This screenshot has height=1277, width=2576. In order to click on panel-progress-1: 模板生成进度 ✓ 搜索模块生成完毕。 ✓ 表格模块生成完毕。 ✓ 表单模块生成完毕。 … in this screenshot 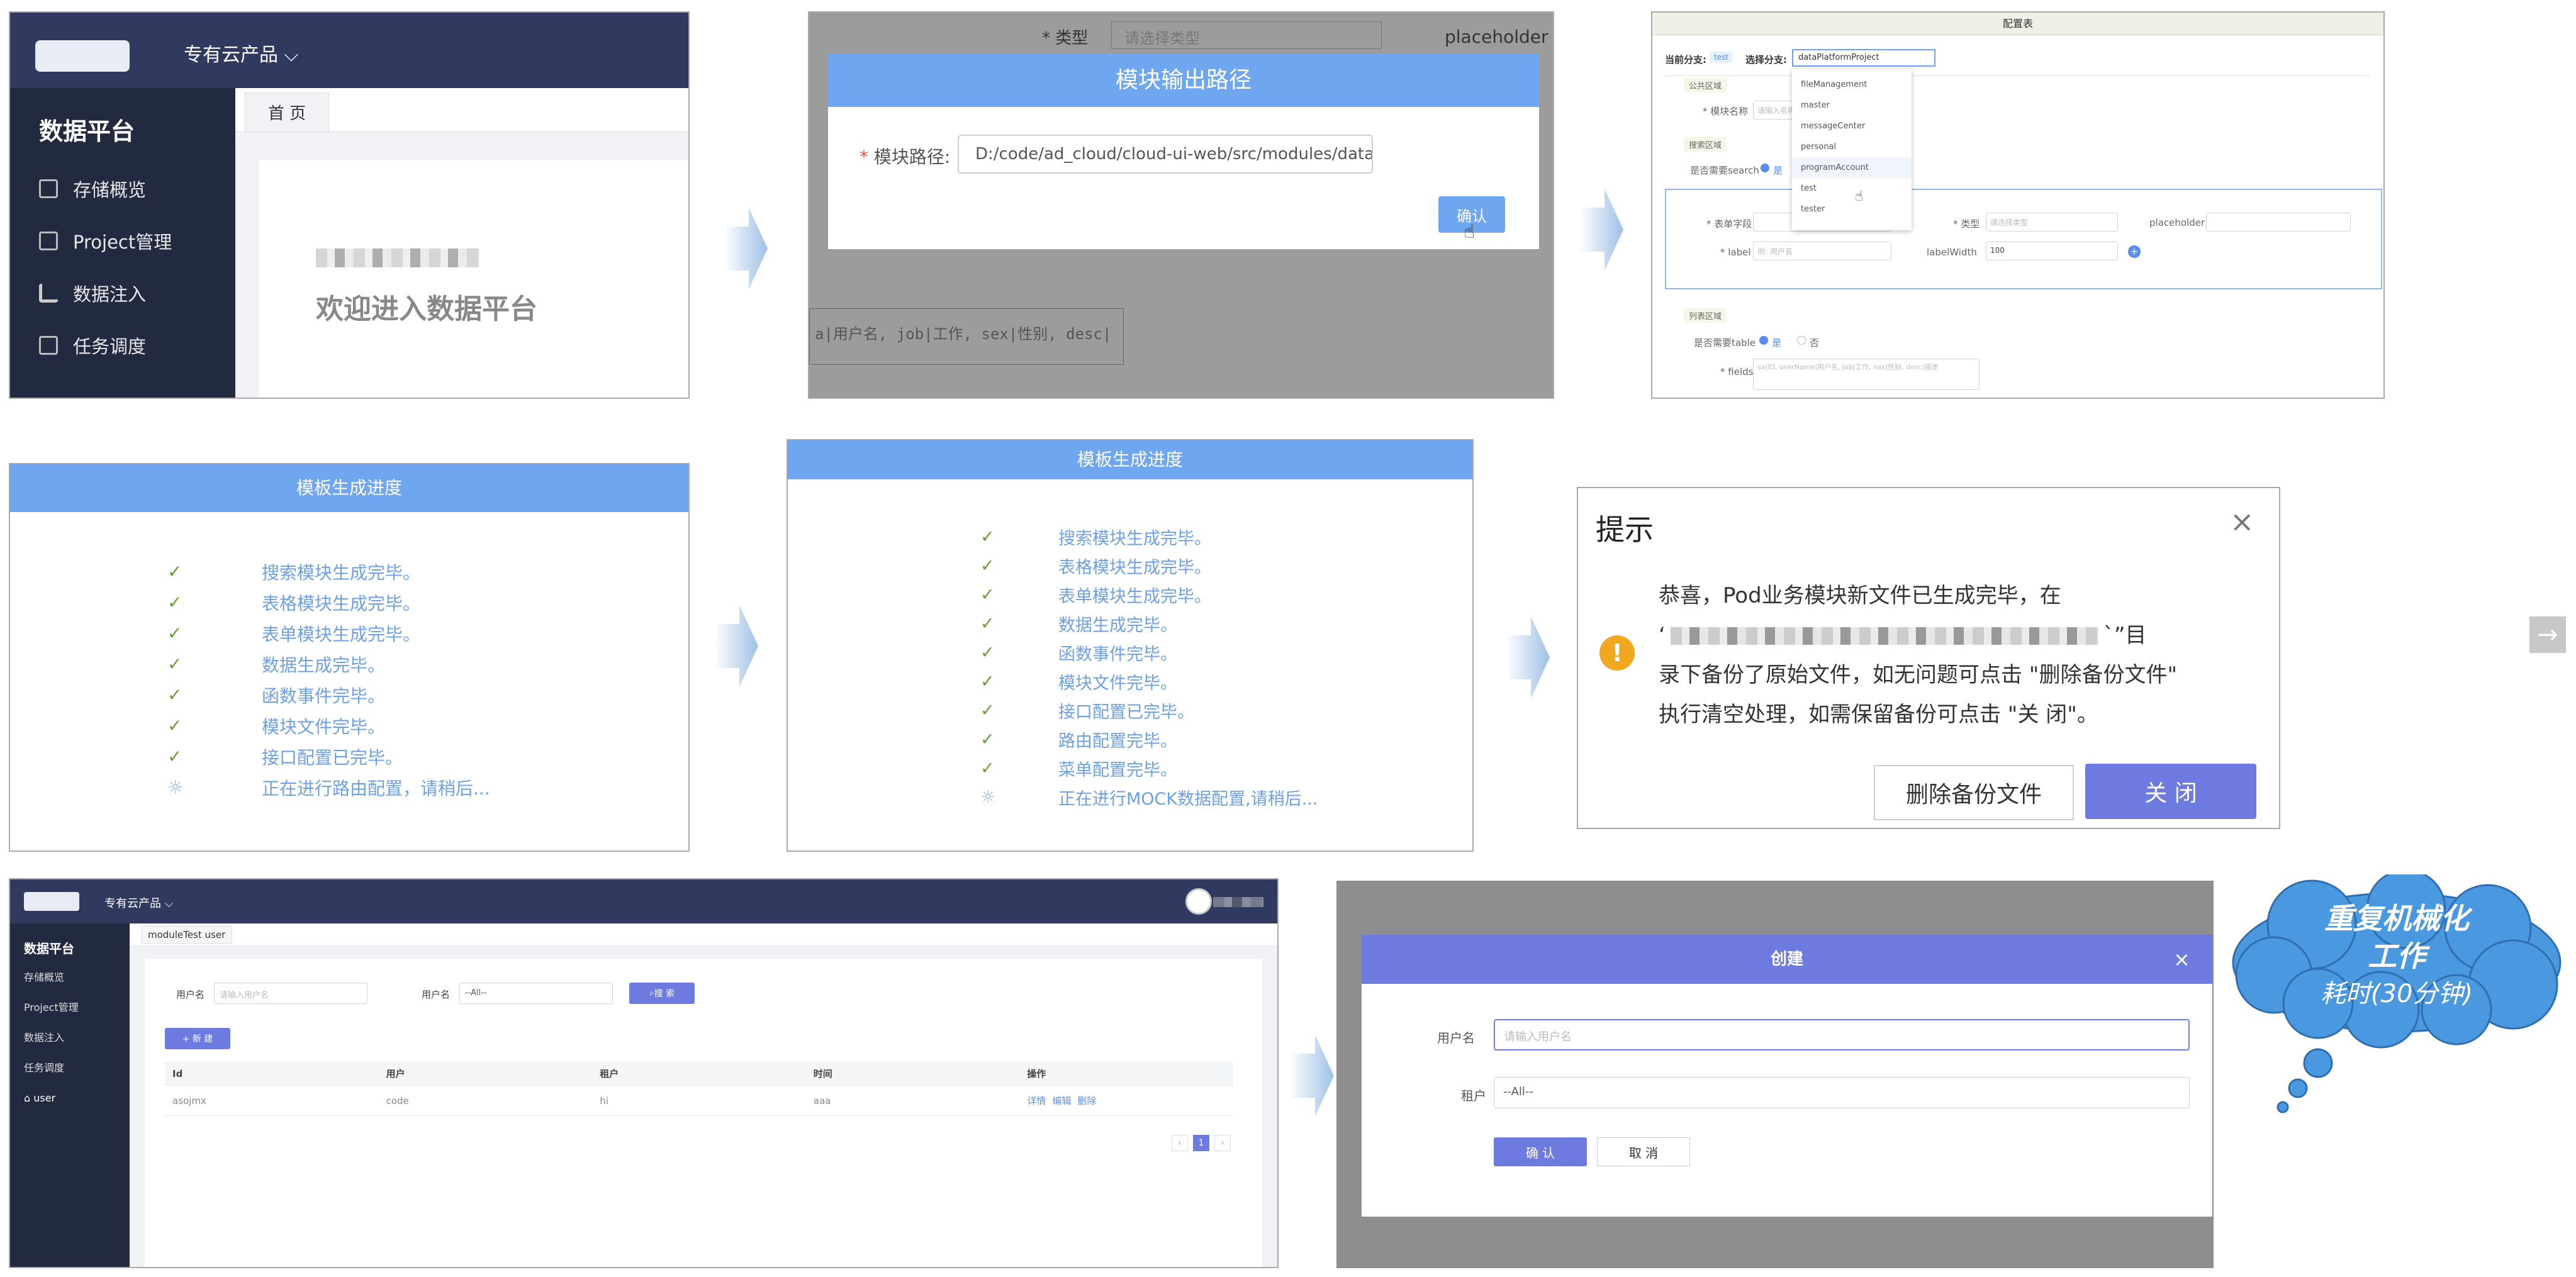, I will do `click(349, 657)`.